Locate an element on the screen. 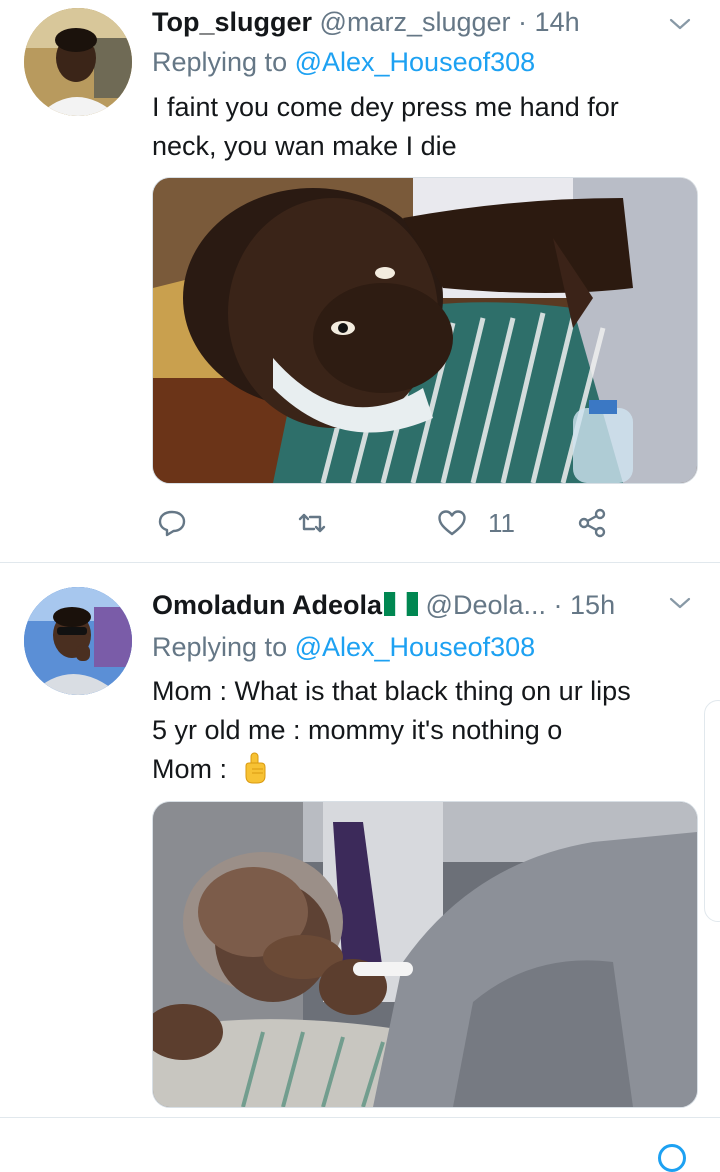  share-button is located at coordinates (592, 523).